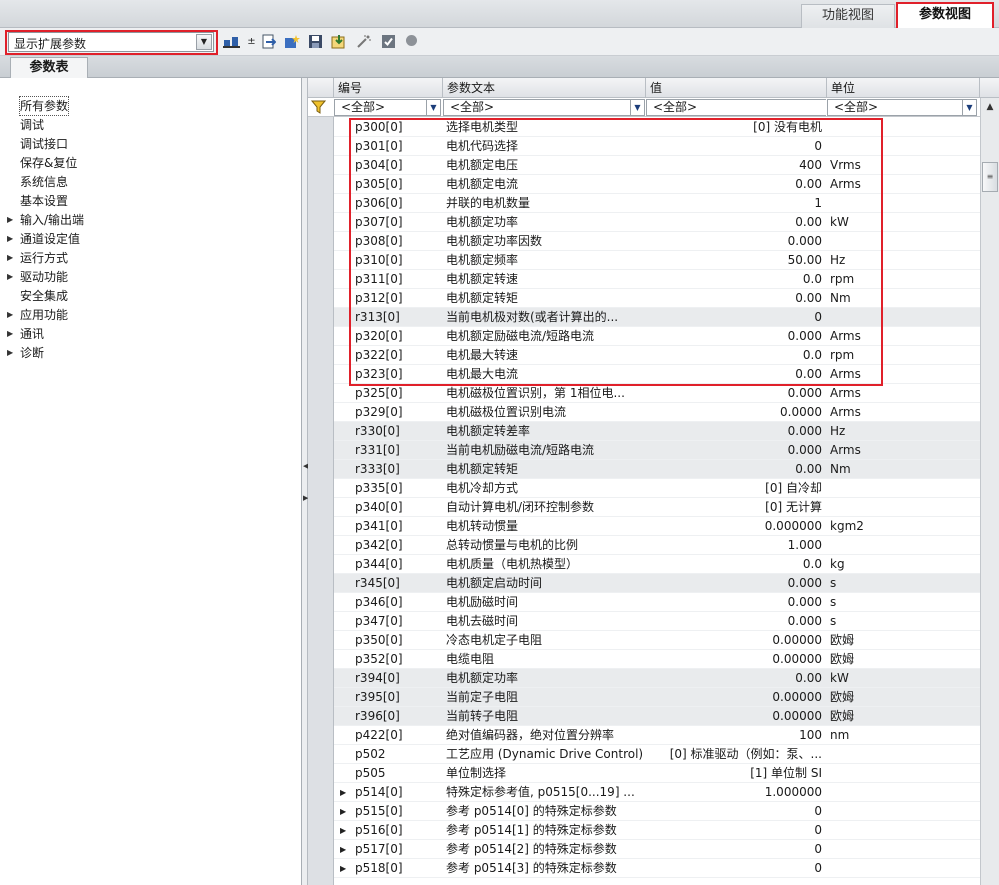 The height and width of the screenshot is (885, 999). I want to click on tree-item: ▶ 输入/输出端, so click(45, 220).